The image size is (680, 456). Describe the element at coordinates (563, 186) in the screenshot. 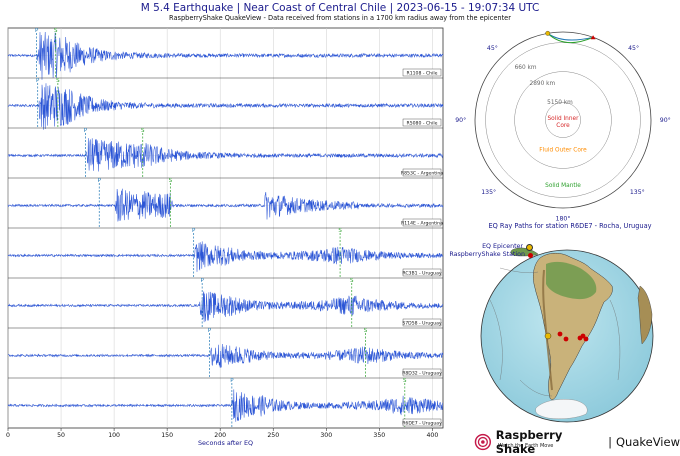

I see `mantle-label: Solid Mantle` at that location.